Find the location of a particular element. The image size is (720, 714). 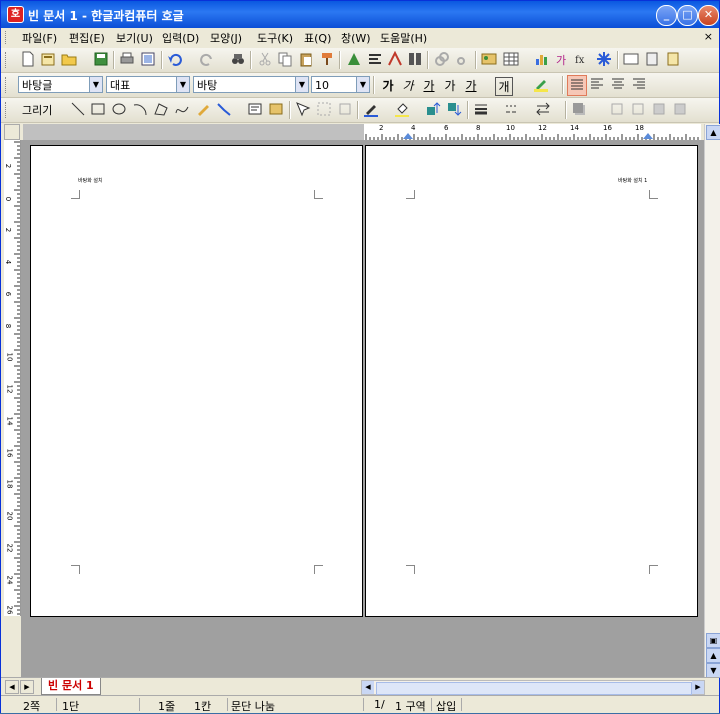

arc-icon is located at coordinates (140, 109).